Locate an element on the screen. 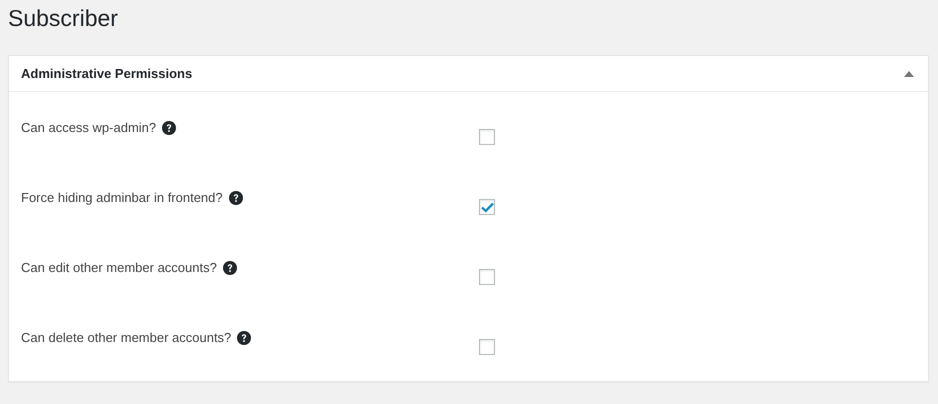  panel-title: Administrative Permissions is located at coordinates (106, 73).